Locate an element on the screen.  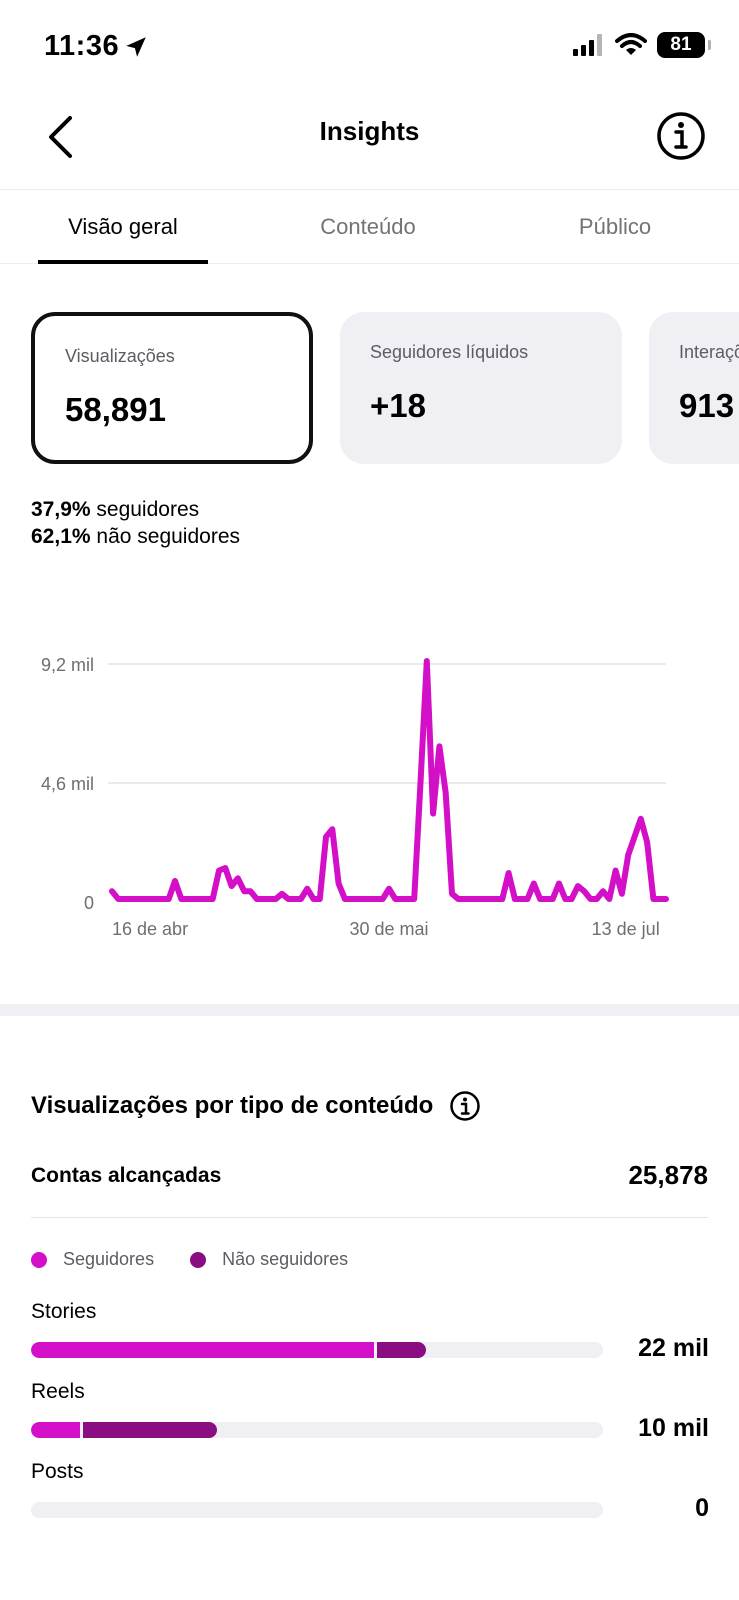
status-icons: 81 is located at coordinates (642, 45).